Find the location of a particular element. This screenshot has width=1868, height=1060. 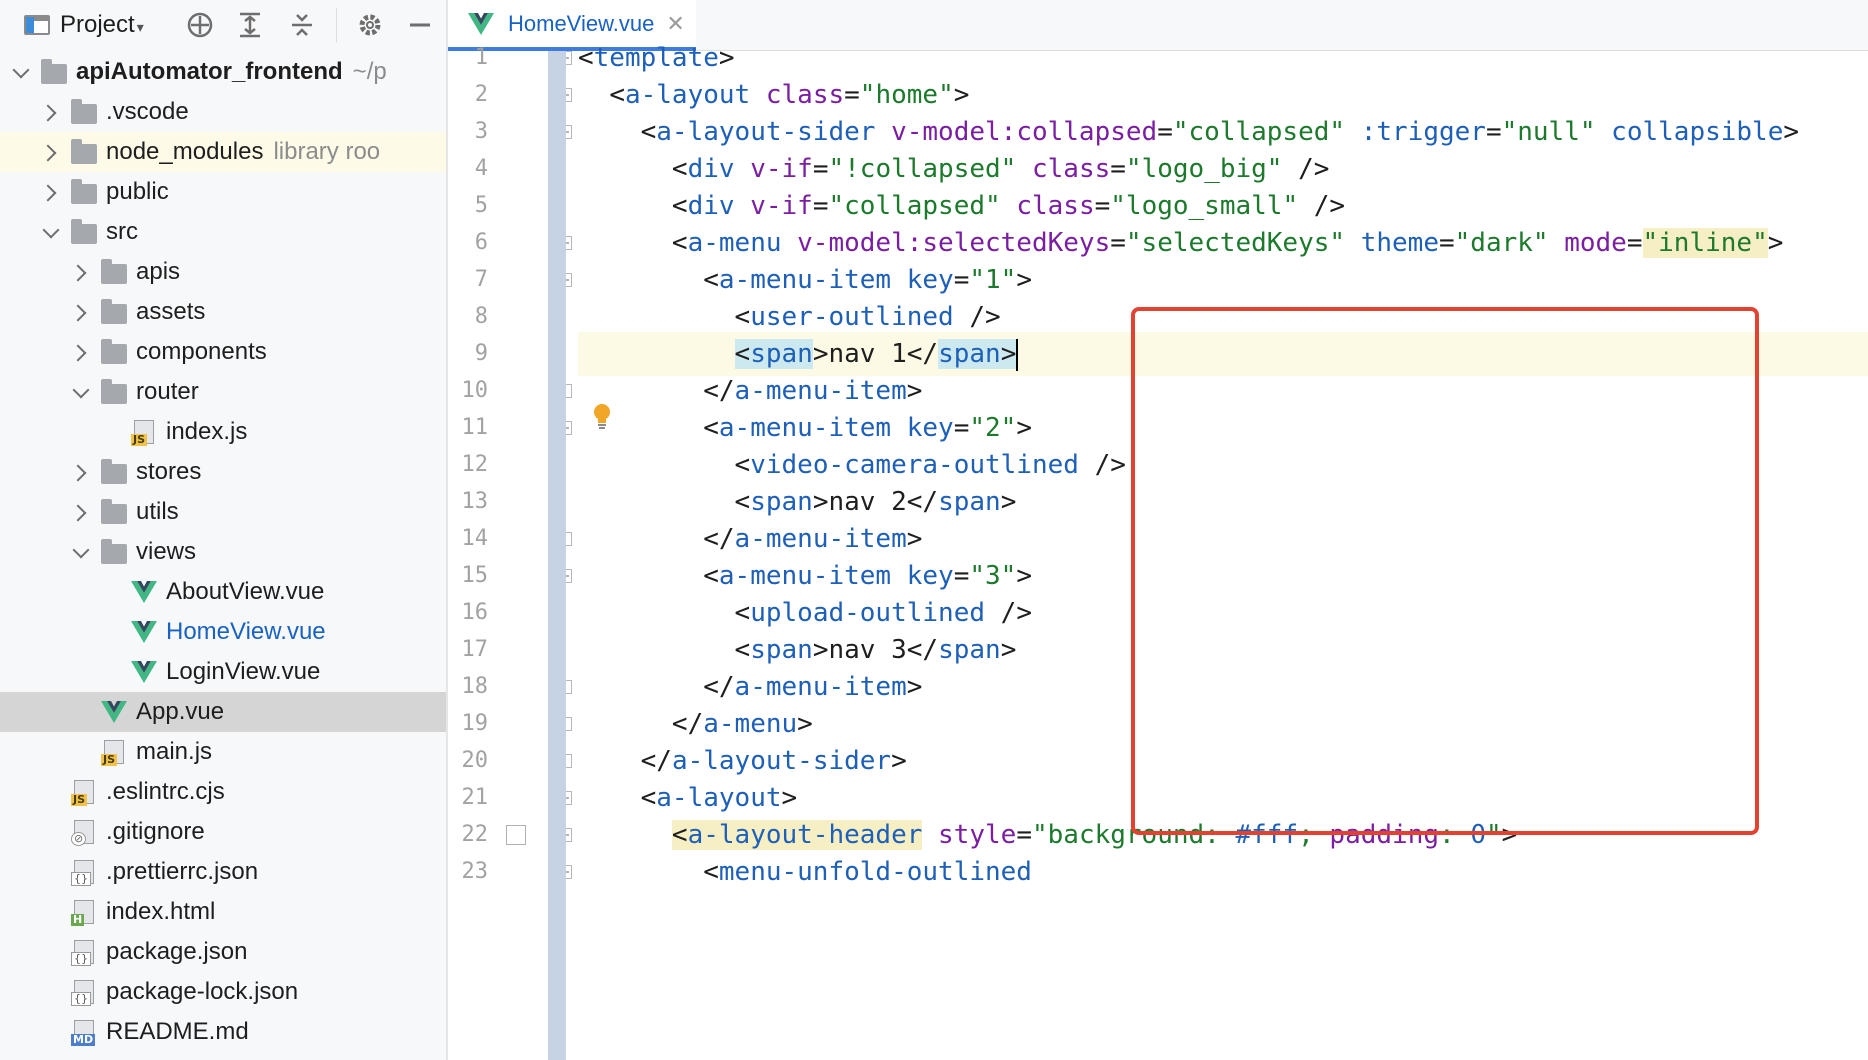

tree-item: MD README.md is located at coordinates (223, 1032).